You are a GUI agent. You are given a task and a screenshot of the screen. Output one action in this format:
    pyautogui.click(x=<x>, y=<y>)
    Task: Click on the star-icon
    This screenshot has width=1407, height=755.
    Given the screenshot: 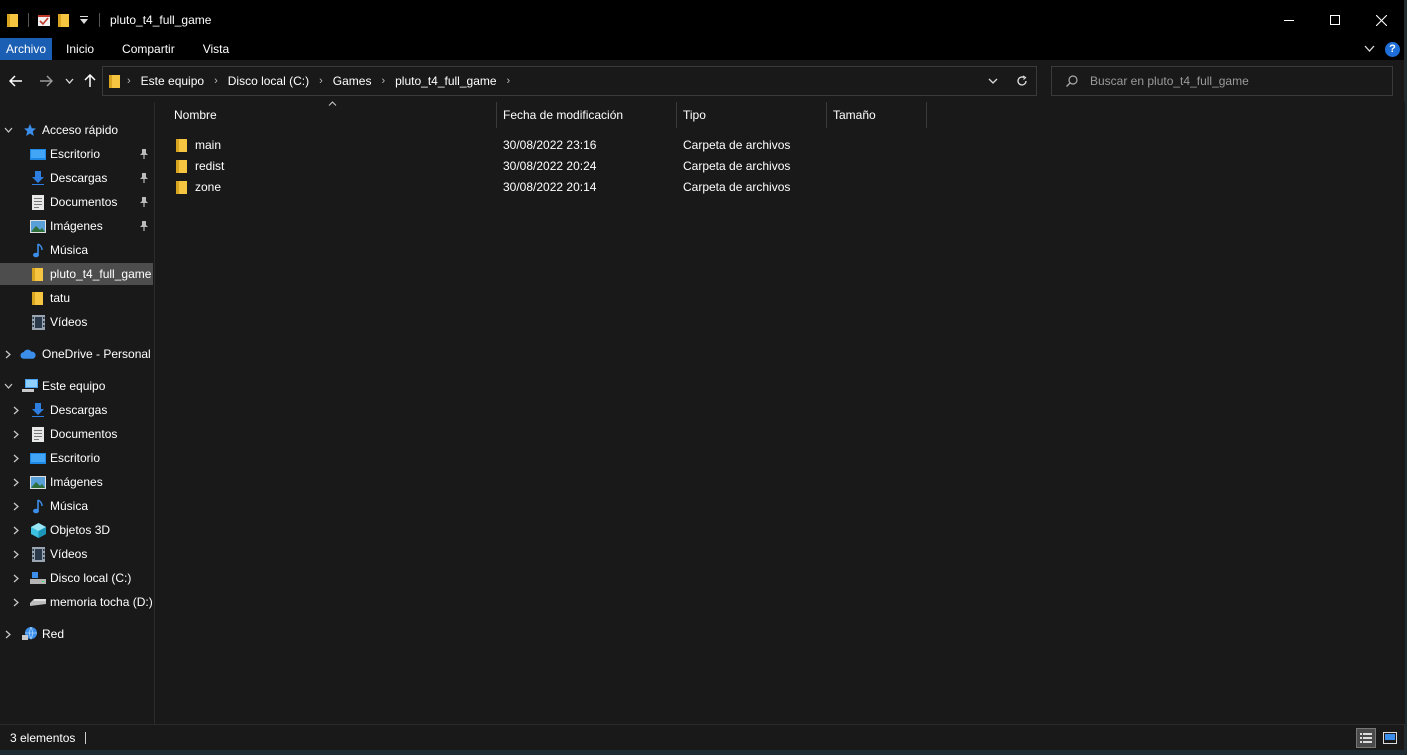 What is the action you would take?
    pyautogui.click(x=30, y=130)
    